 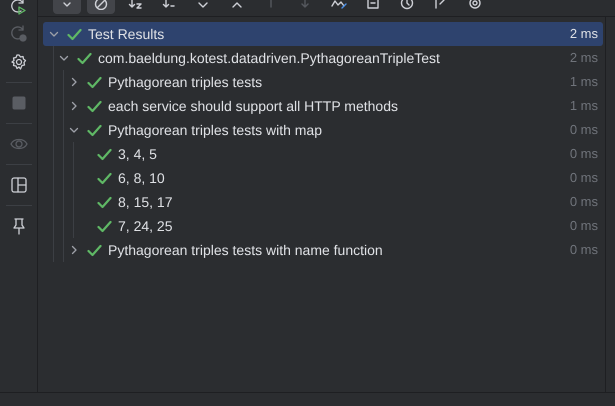 What do you see at coordinates (141, 178) in the screenshot?
I see `test-name: 6, 8, 10` at bounding box center [141, 178].